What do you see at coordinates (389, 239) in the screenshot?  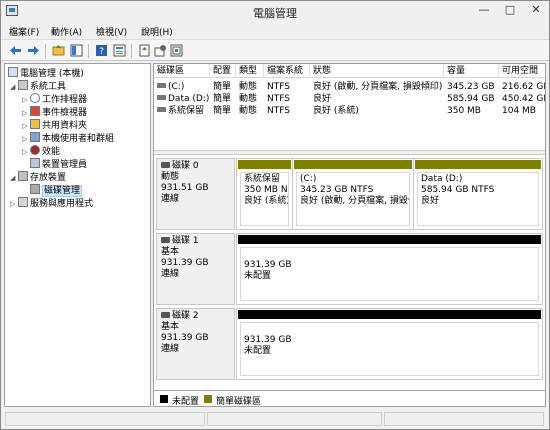 I see `unallocated-bar` at bounding box center [389, 239].